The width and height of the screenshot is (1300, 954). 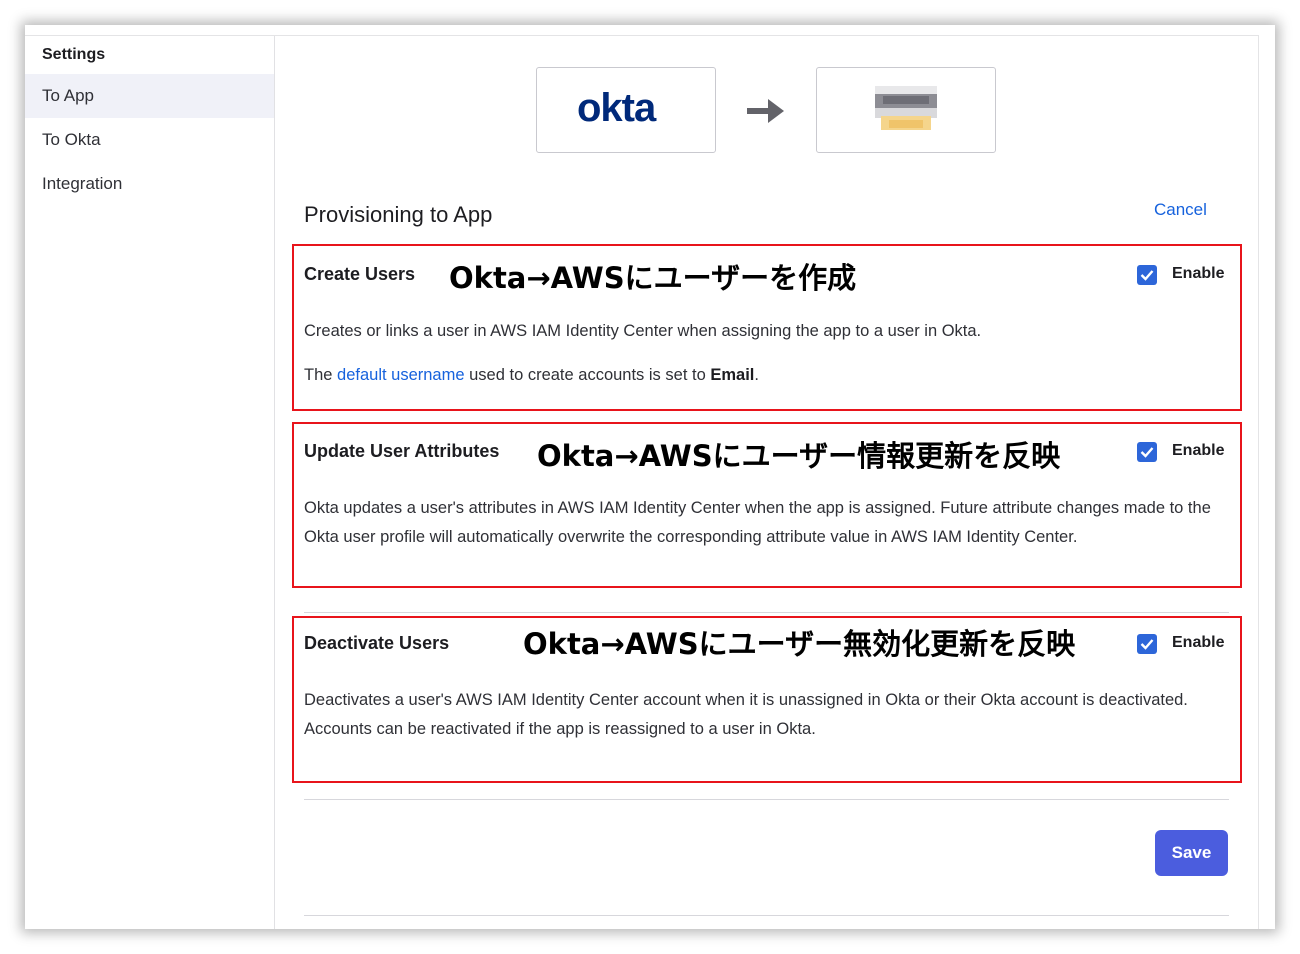 I want to click on create-users-checkbox, so click(x=1147, y=275).